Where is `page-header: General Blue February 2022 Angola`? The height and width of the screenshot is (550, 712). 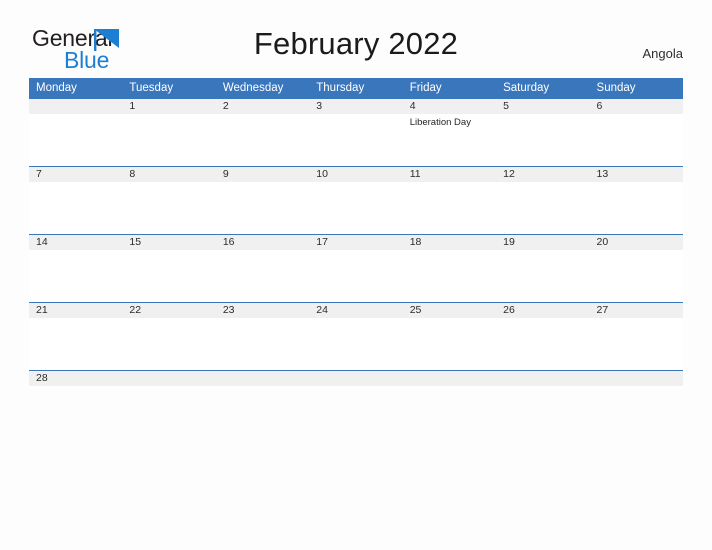
page-header: General Blue February 2022 Angola is located at coordinates (356, 39).